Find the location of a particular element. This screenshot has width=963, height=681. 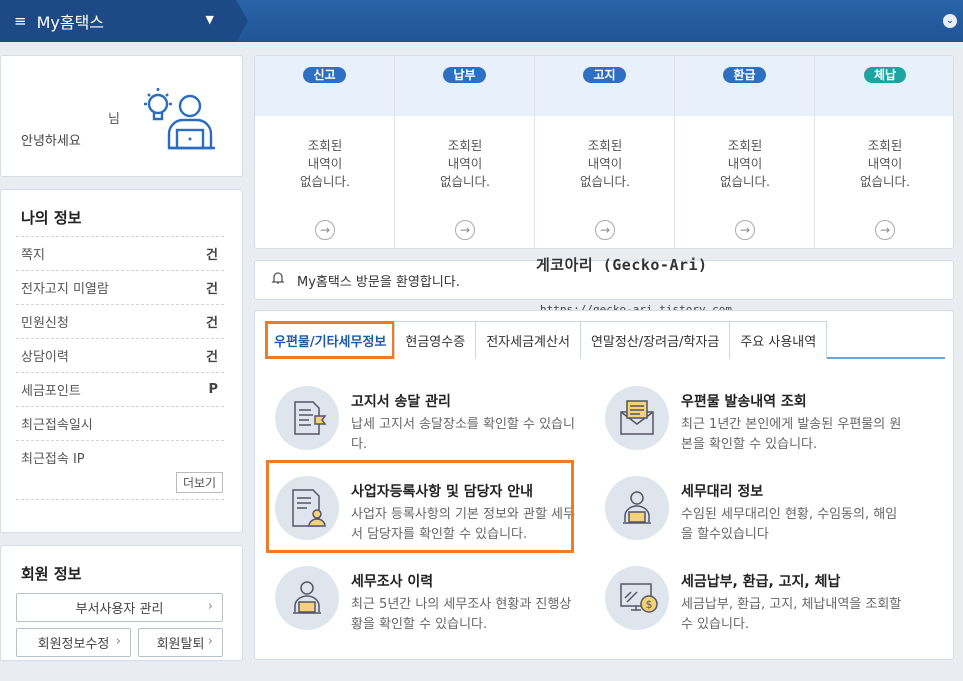

list-item: 상담이력 건 is located at coordinates (120, 355).